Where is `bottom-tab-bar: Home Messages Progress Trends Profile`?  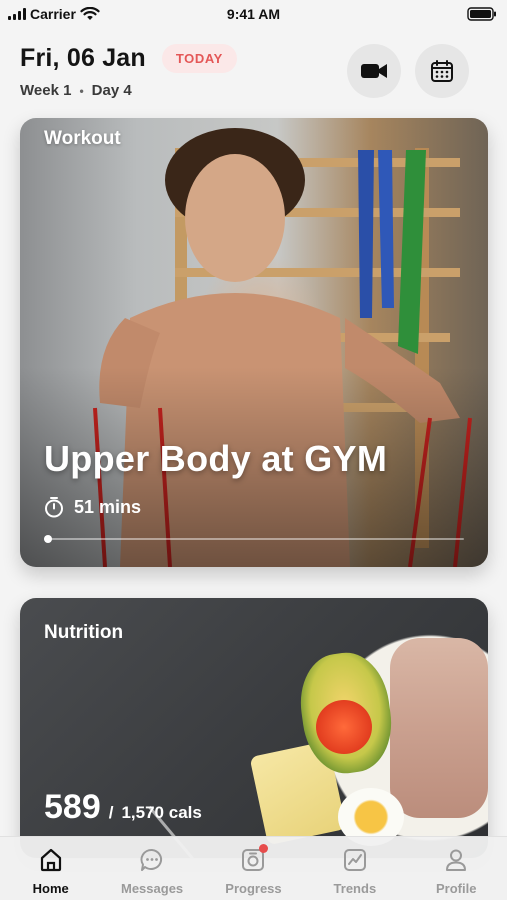
bottom-tab-bar: Home Messages Progress Trends Profile is located at coordinates (253, 868).